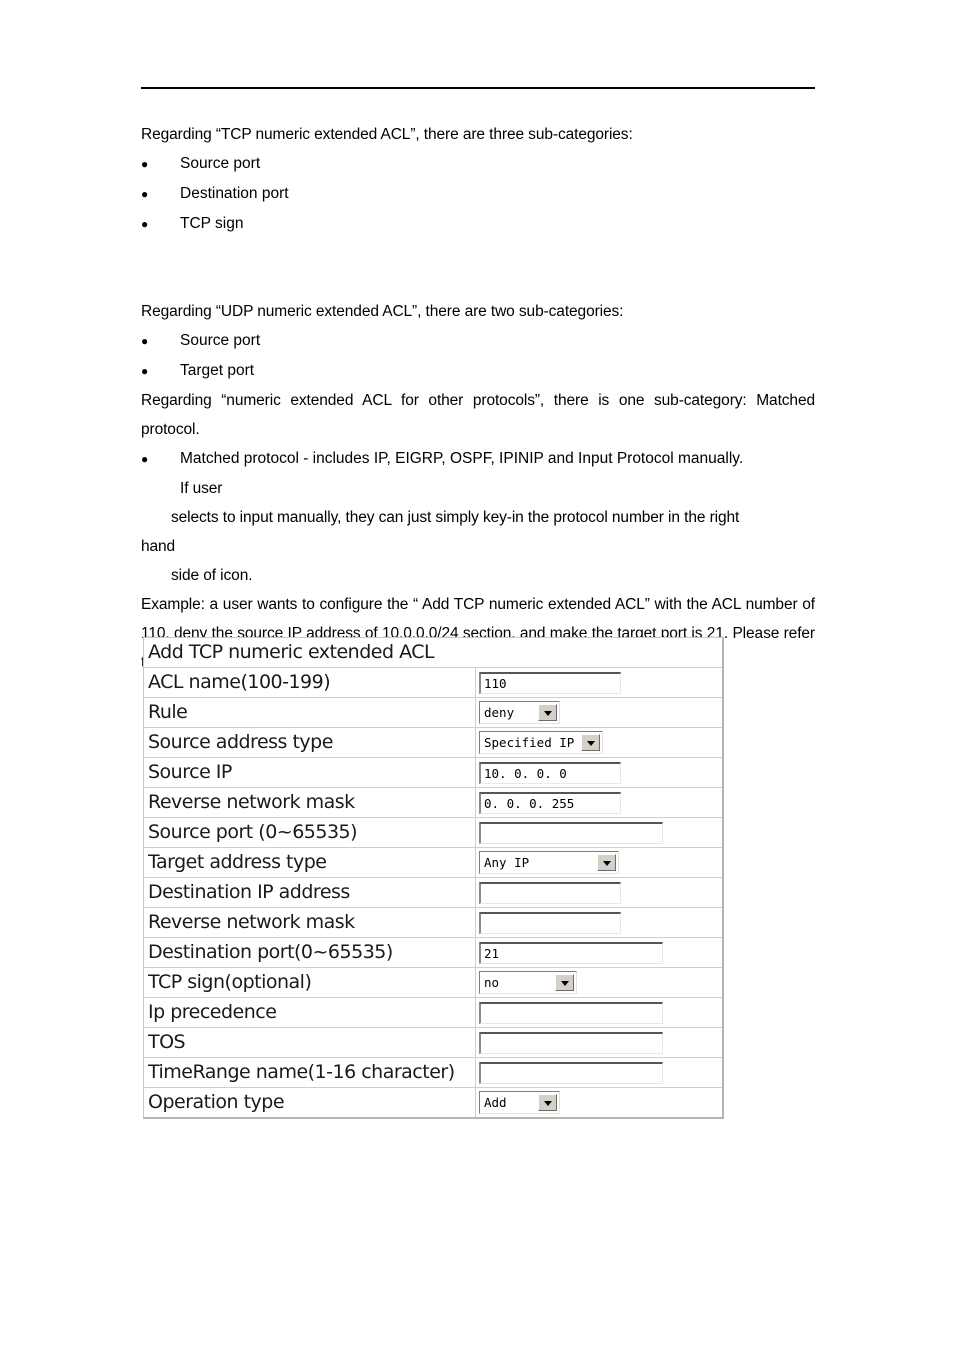 The image size is (954, 1350). I want to click on form-row-tos: TOS, so click(433, 1043).